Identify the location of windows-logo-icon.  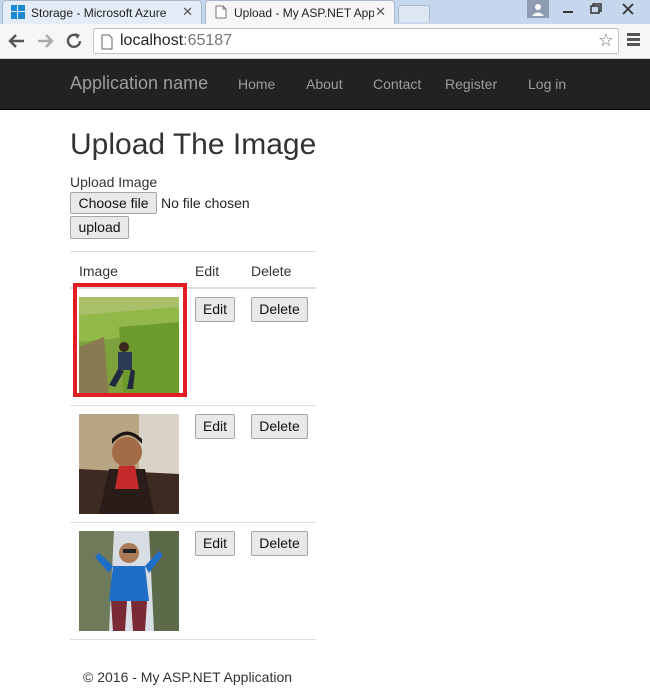
(18, 12).